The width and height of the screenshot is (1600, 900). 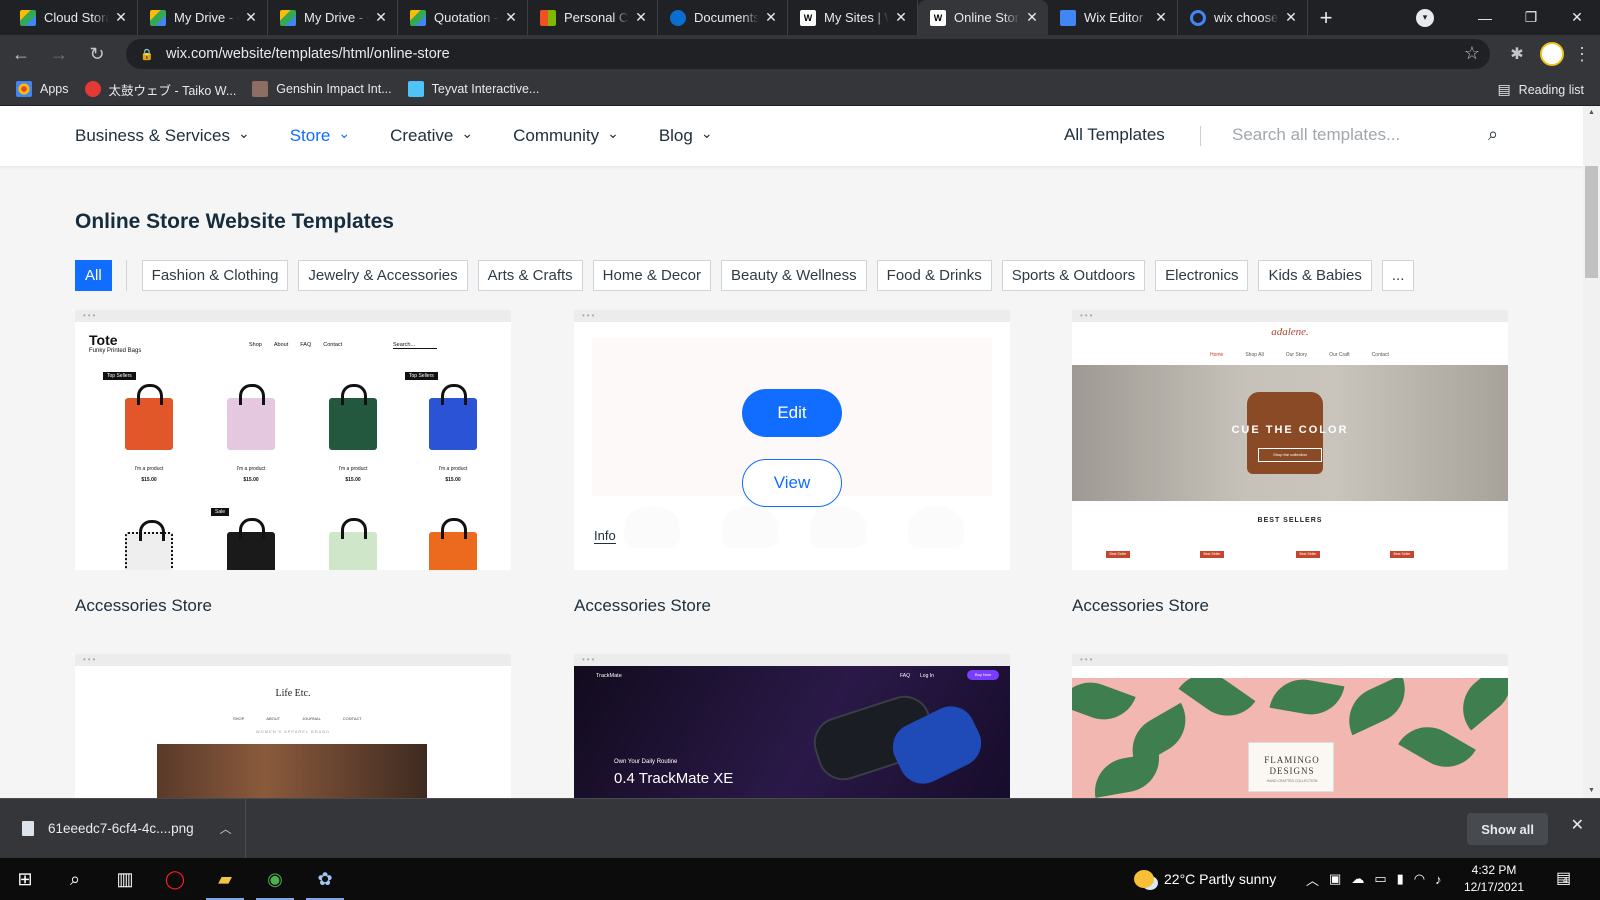 I want to click on tab-search-icon: ▾, so click(x=1425, y=17).